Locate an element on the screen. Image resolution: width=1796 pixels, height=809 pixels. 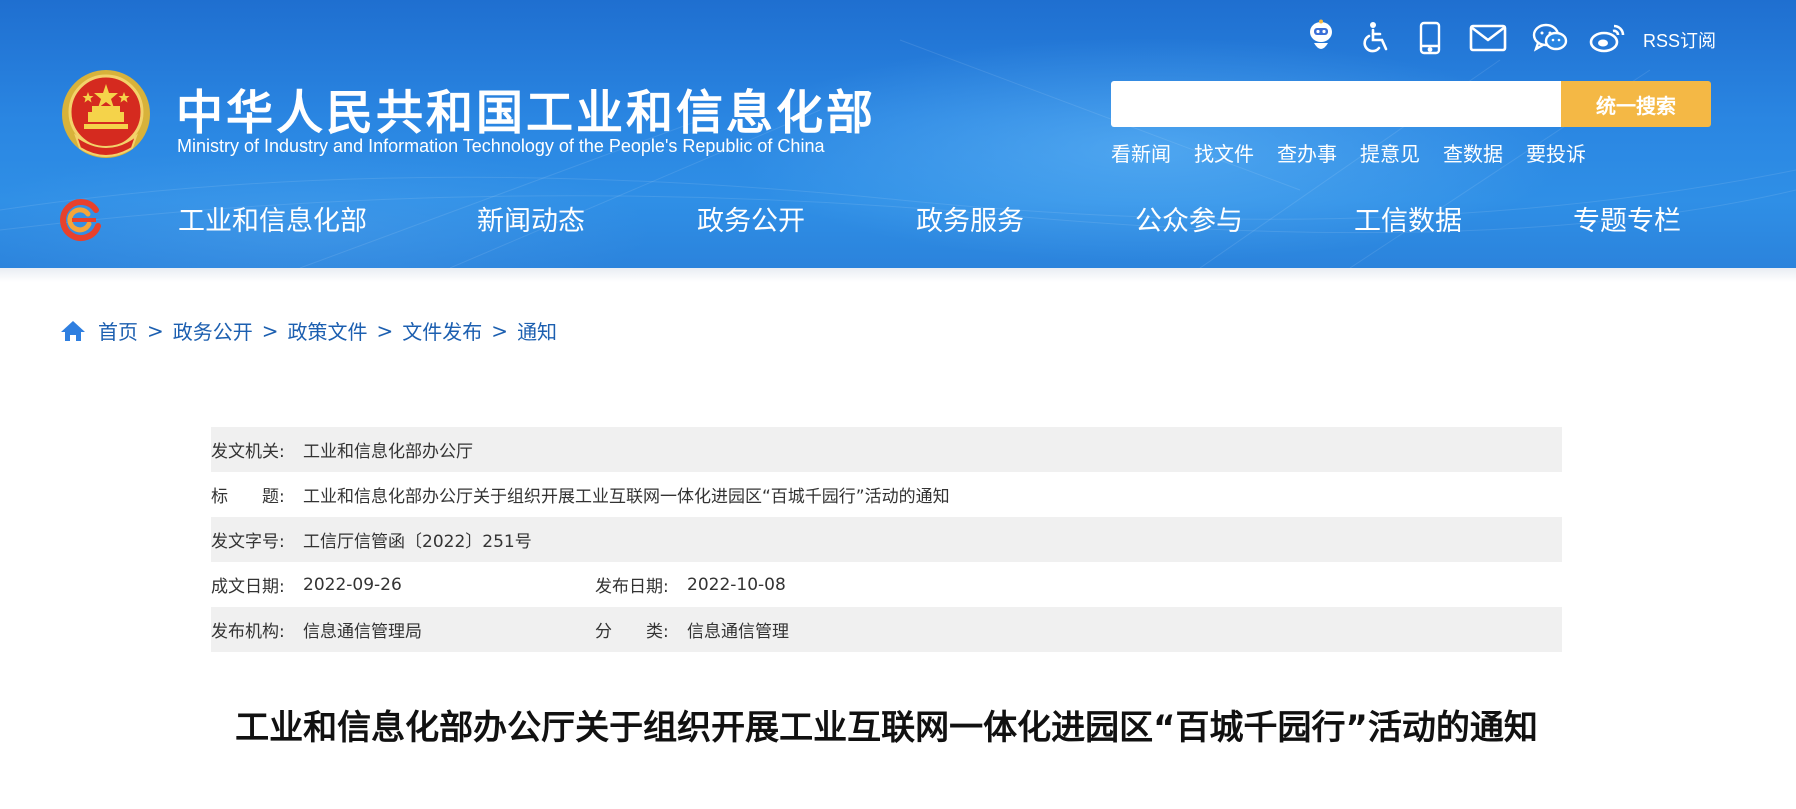
quick-link-news: 看新闻 is located at coordinates (1141, 152).